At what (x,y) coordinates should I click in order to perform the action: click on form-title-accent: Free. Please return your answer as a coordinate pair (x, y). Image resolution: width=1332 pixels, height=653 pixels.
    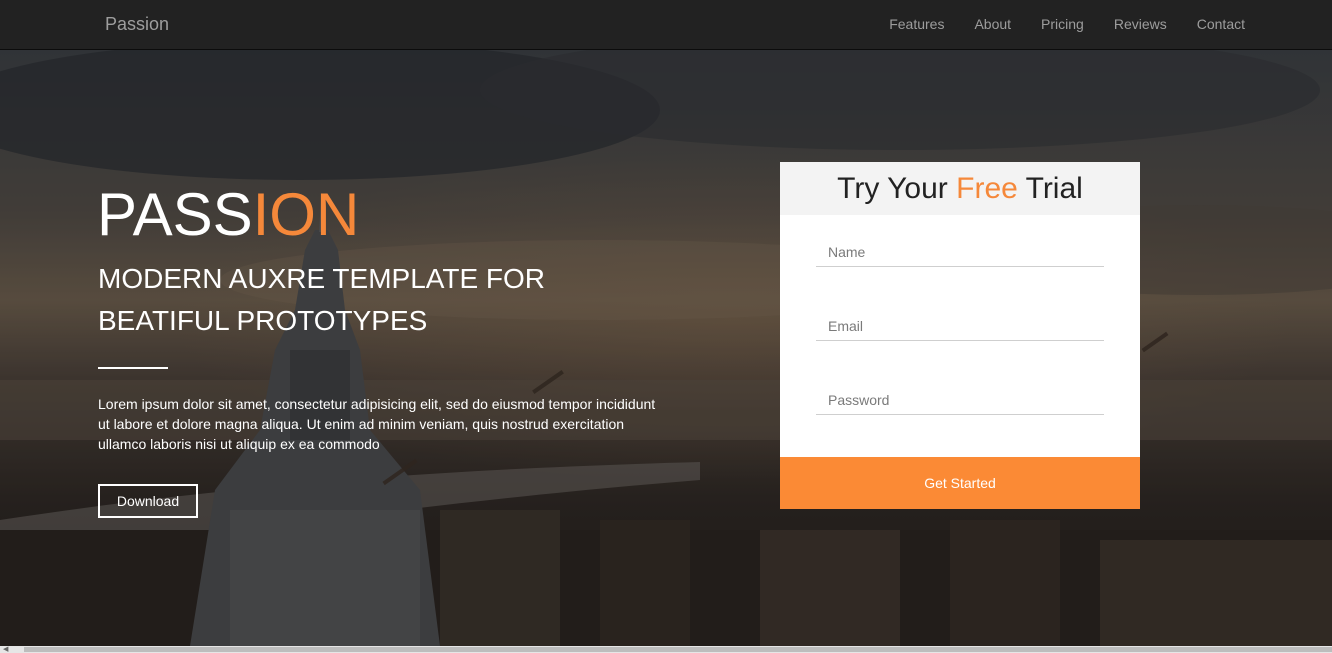
    Looking at the image, I should click on (987, 188).